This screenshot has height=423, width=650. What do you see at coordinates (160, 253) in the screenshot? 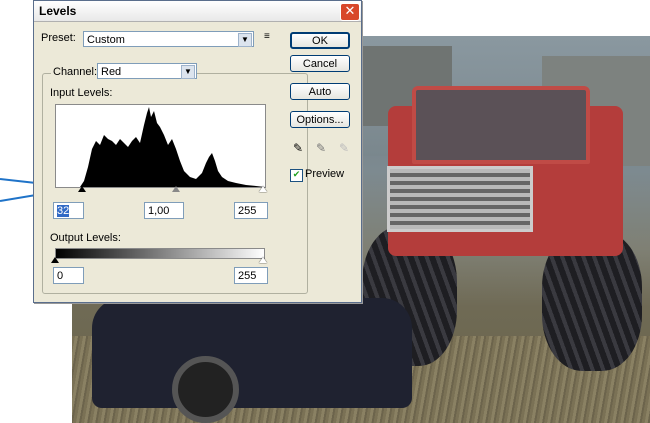
I see `output-gradient` at bounding box center [160, 253].